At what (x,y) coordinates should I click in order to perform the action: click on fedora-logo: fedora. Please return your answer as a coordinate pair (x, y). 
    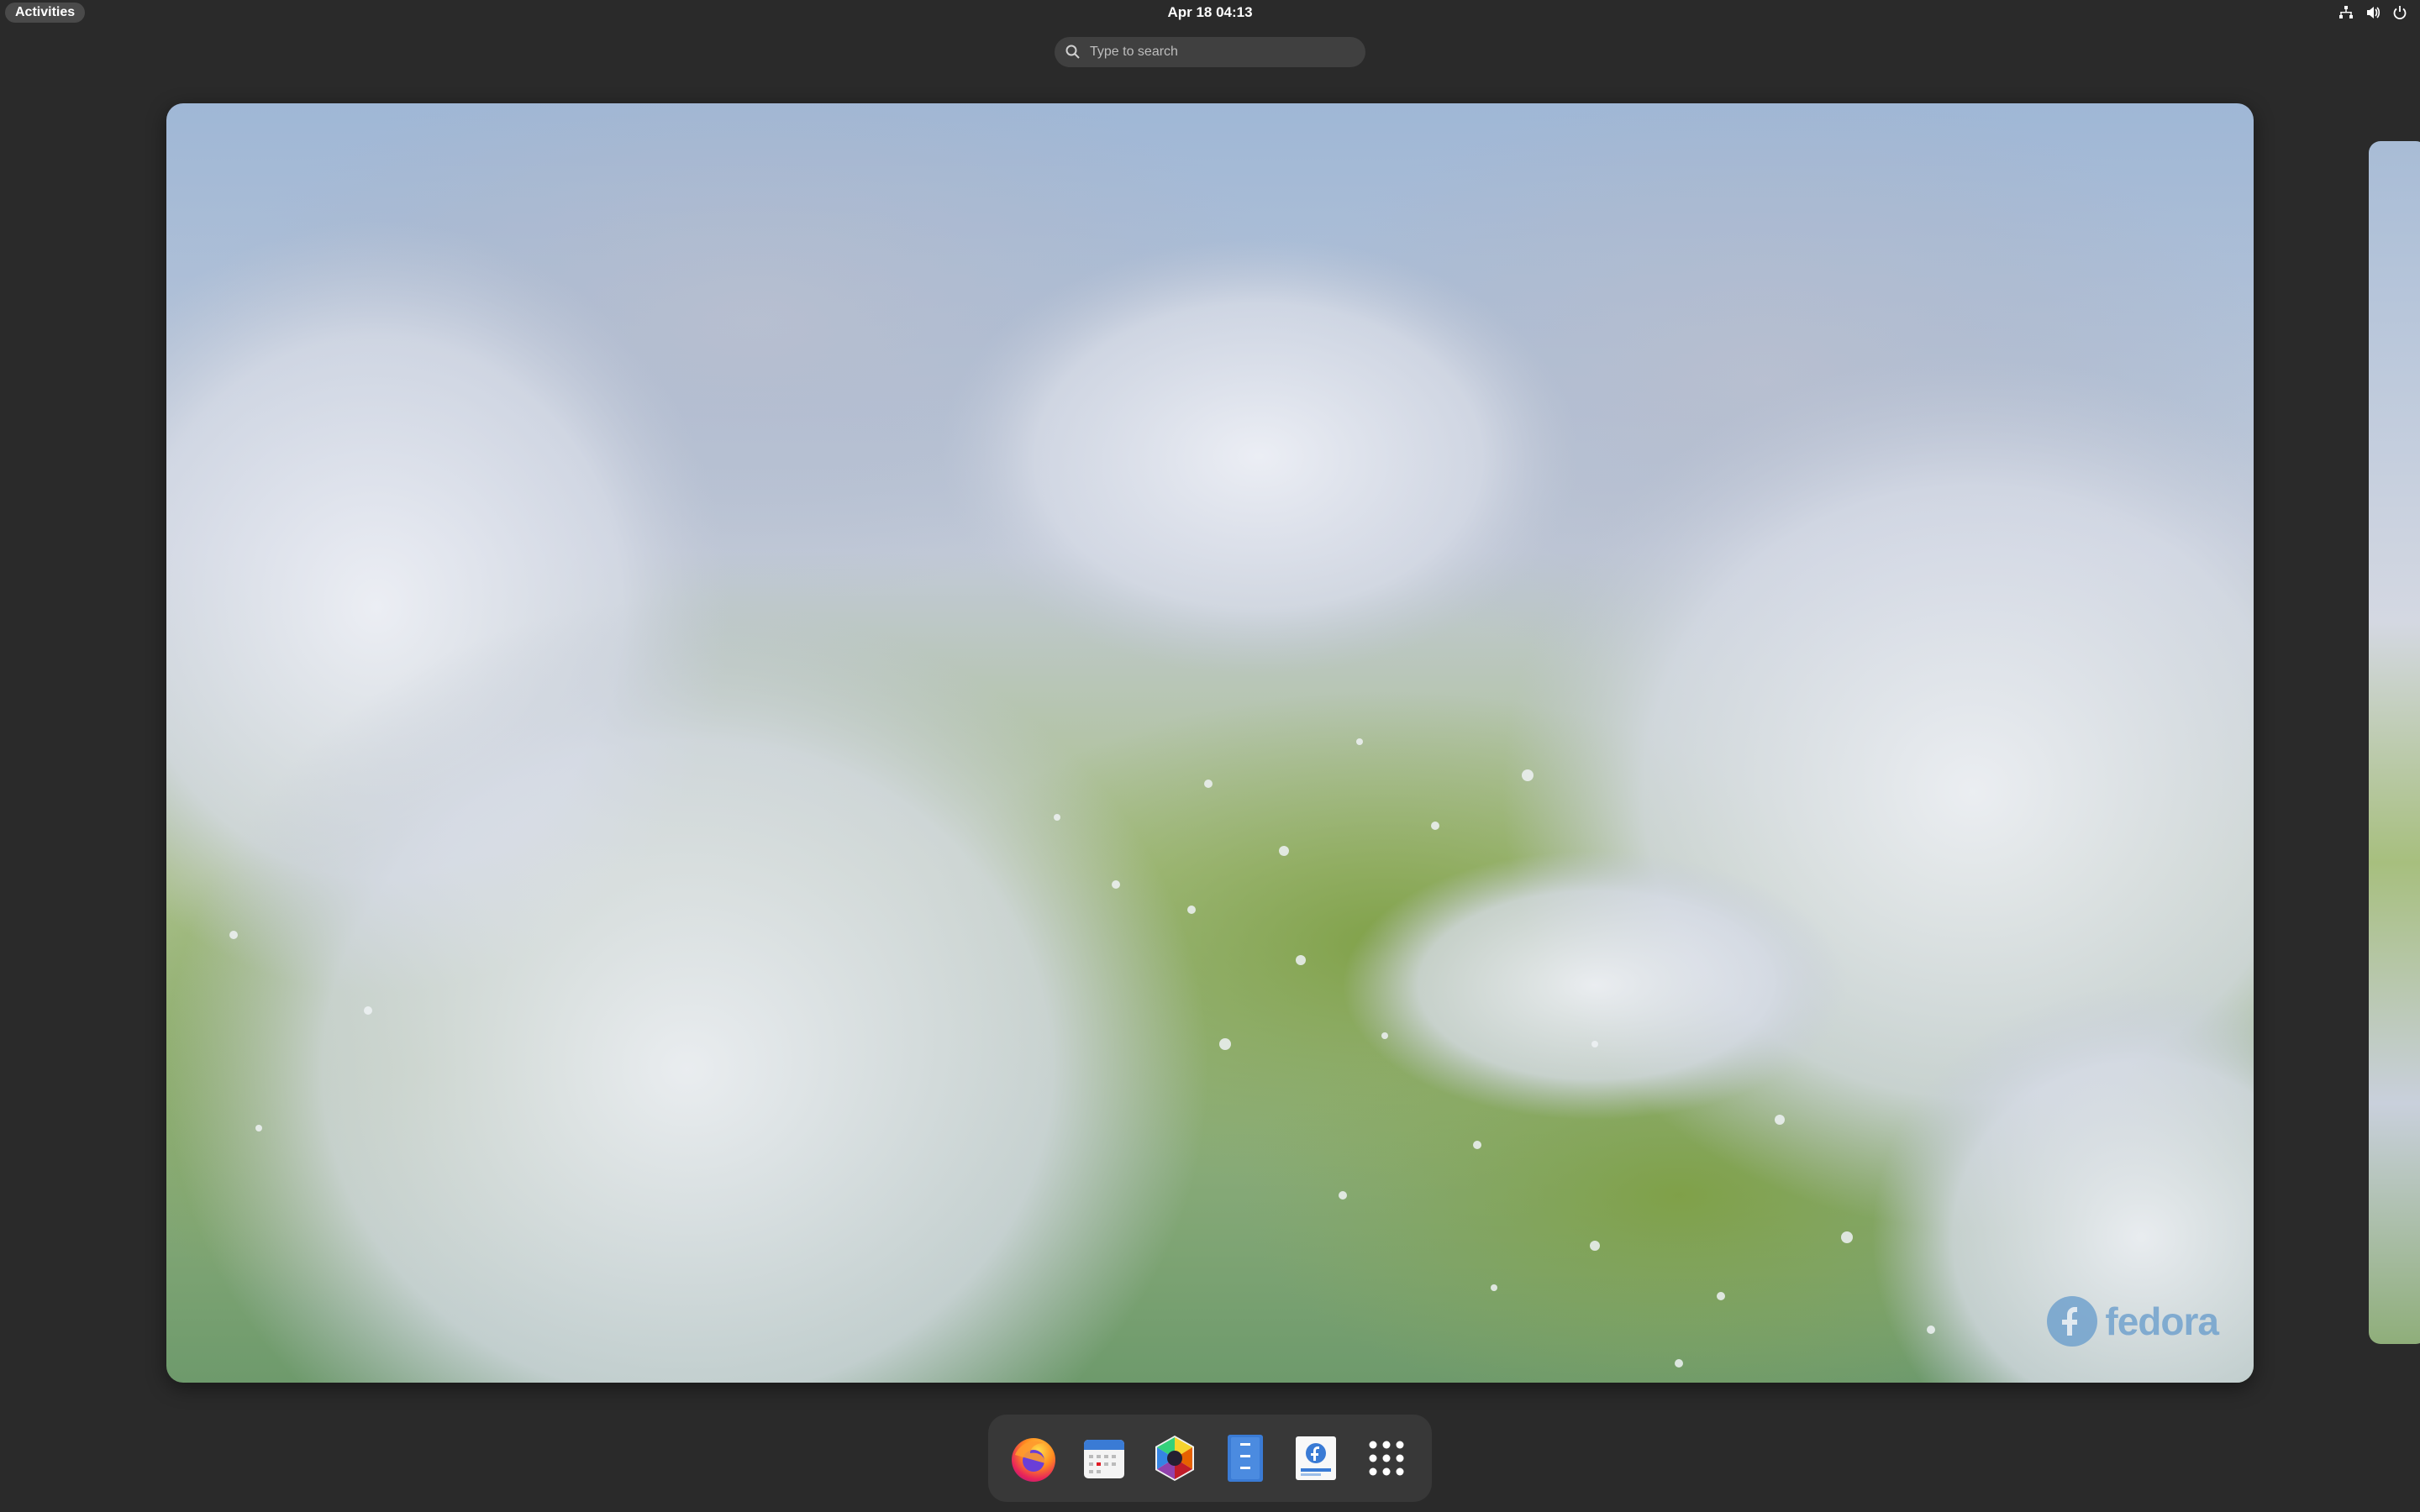
    Looking at the image, I should click on (2132, 1321).